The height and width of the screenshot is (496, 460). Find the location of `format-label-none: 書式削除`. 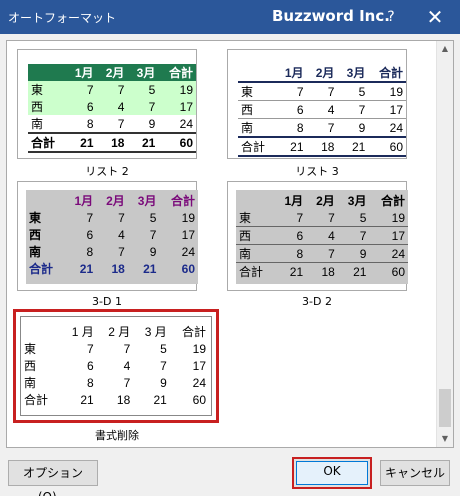

format-label-none: 書式削除 is located at coordinates (117, 435).